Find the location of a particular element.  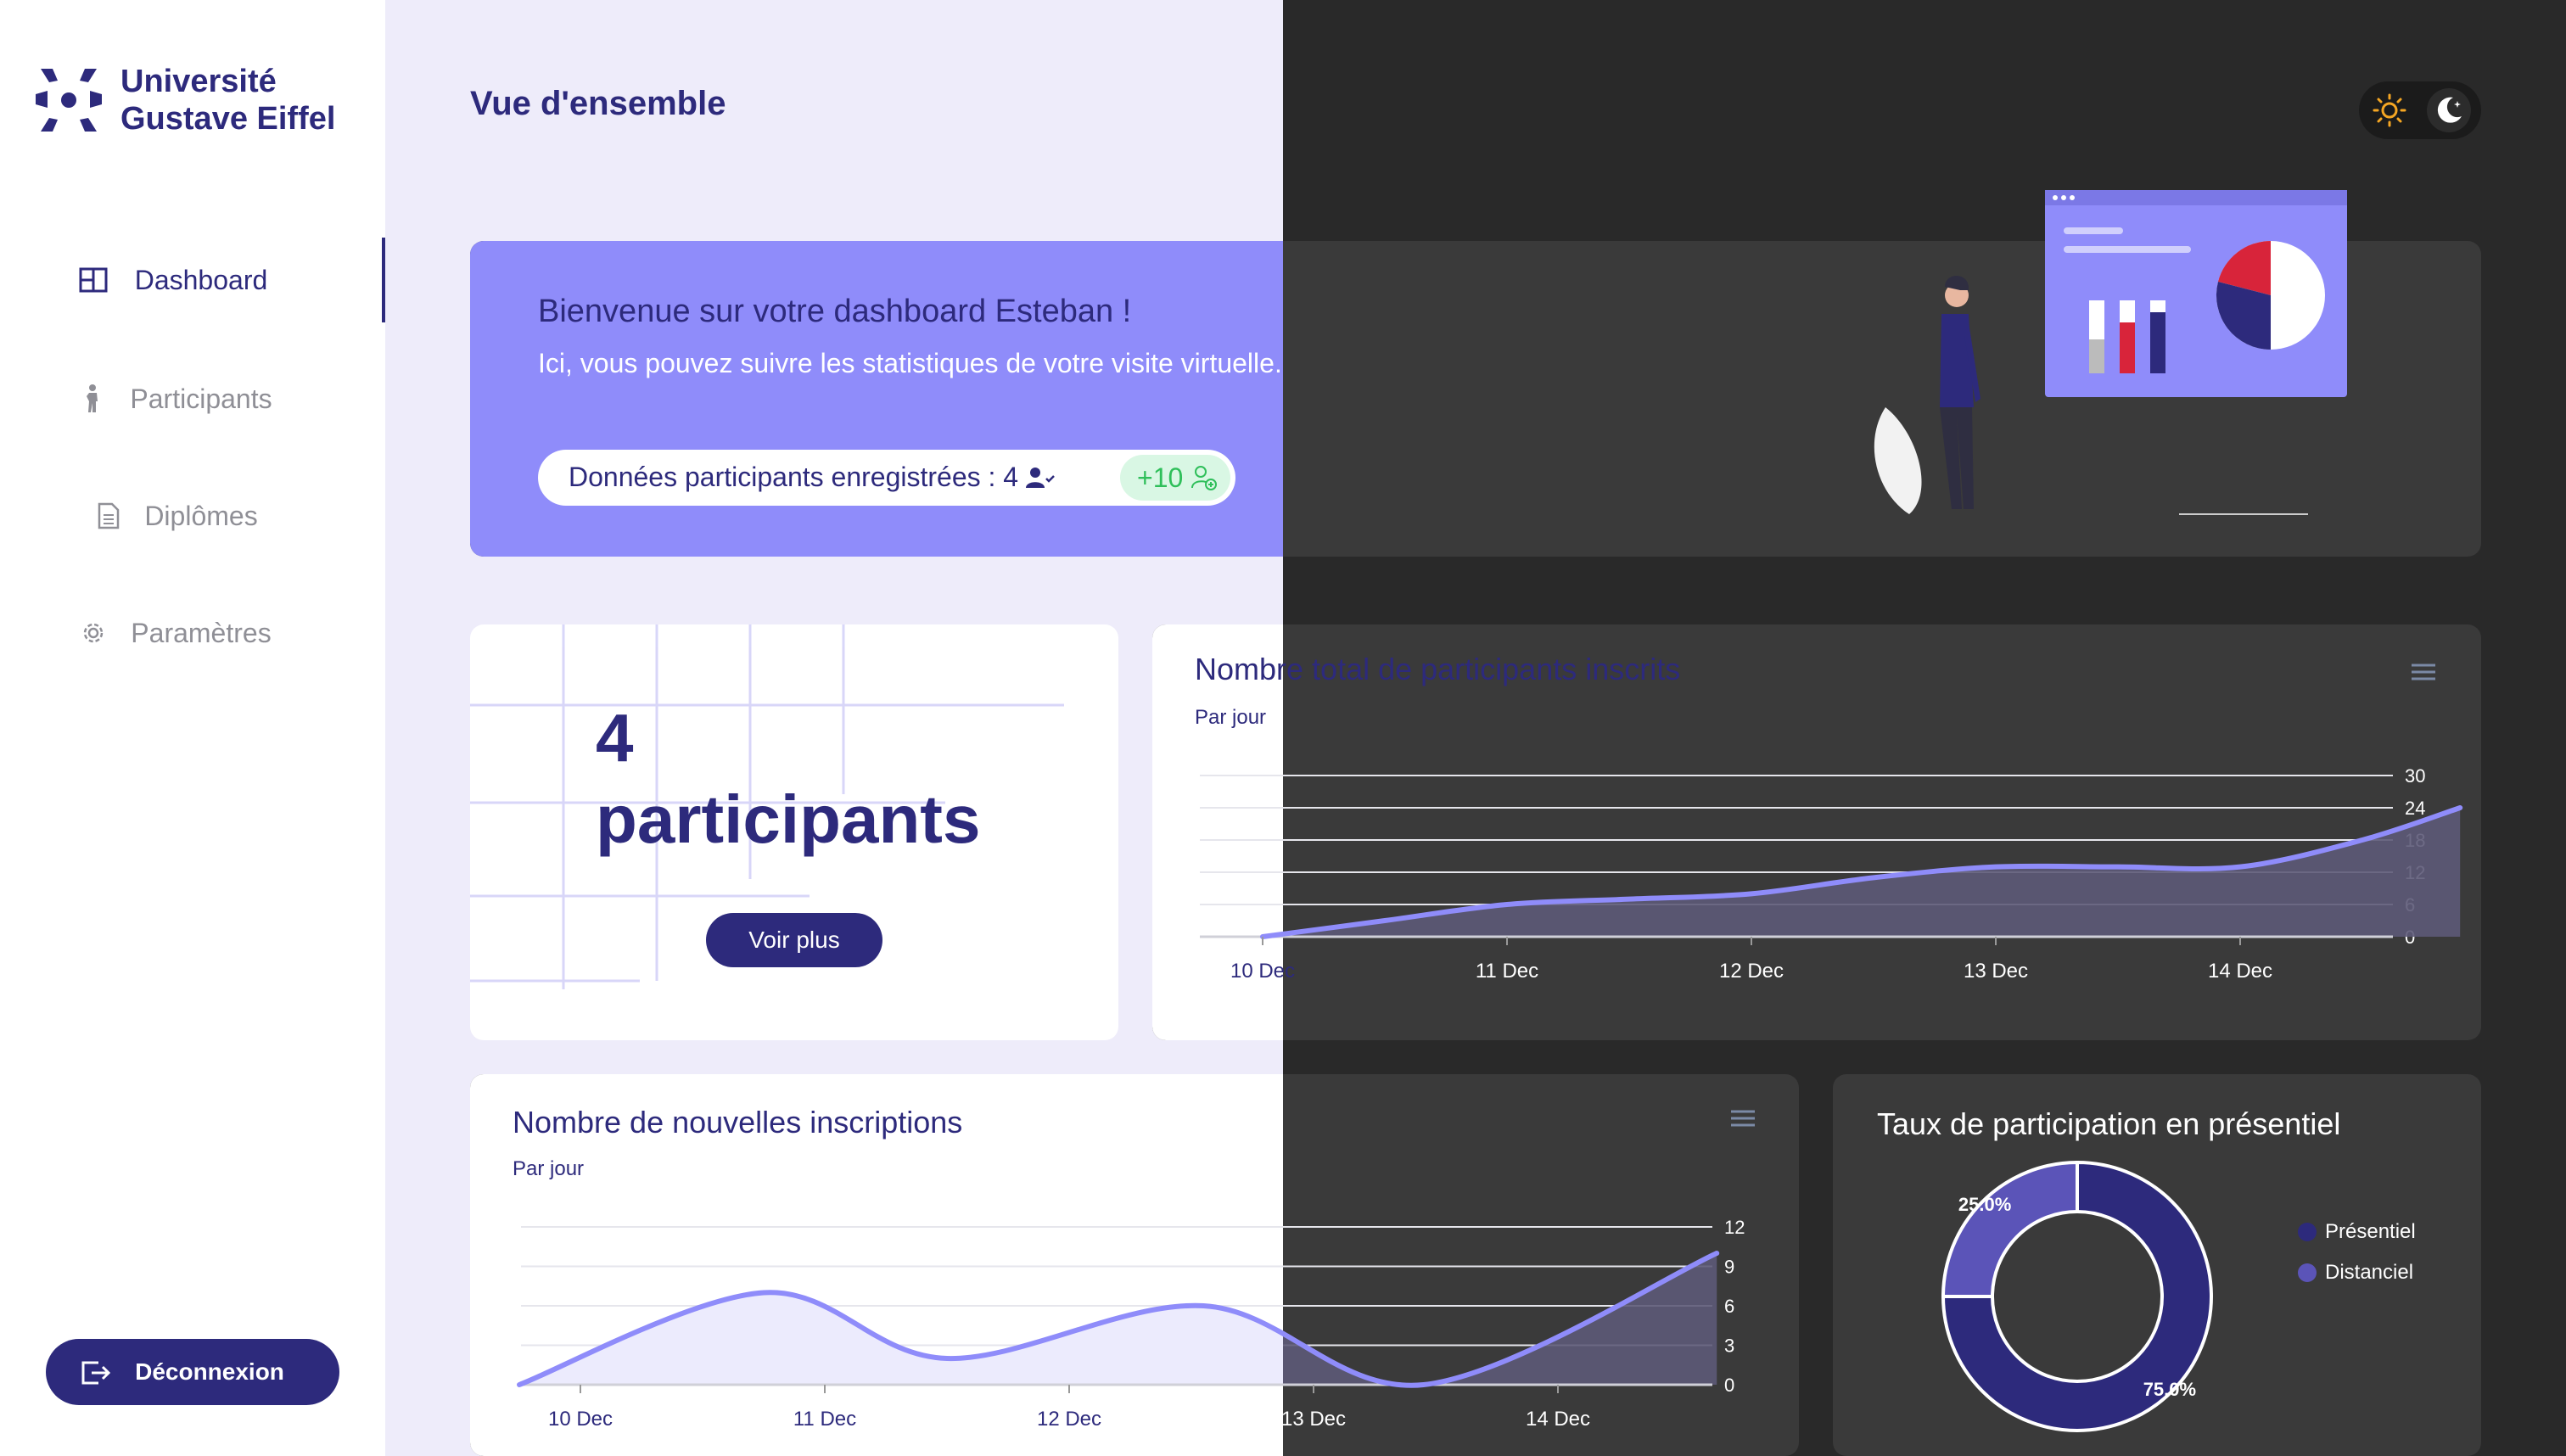

sidebar-item-parametres: Paramètres is located at coordinates (192, 633).